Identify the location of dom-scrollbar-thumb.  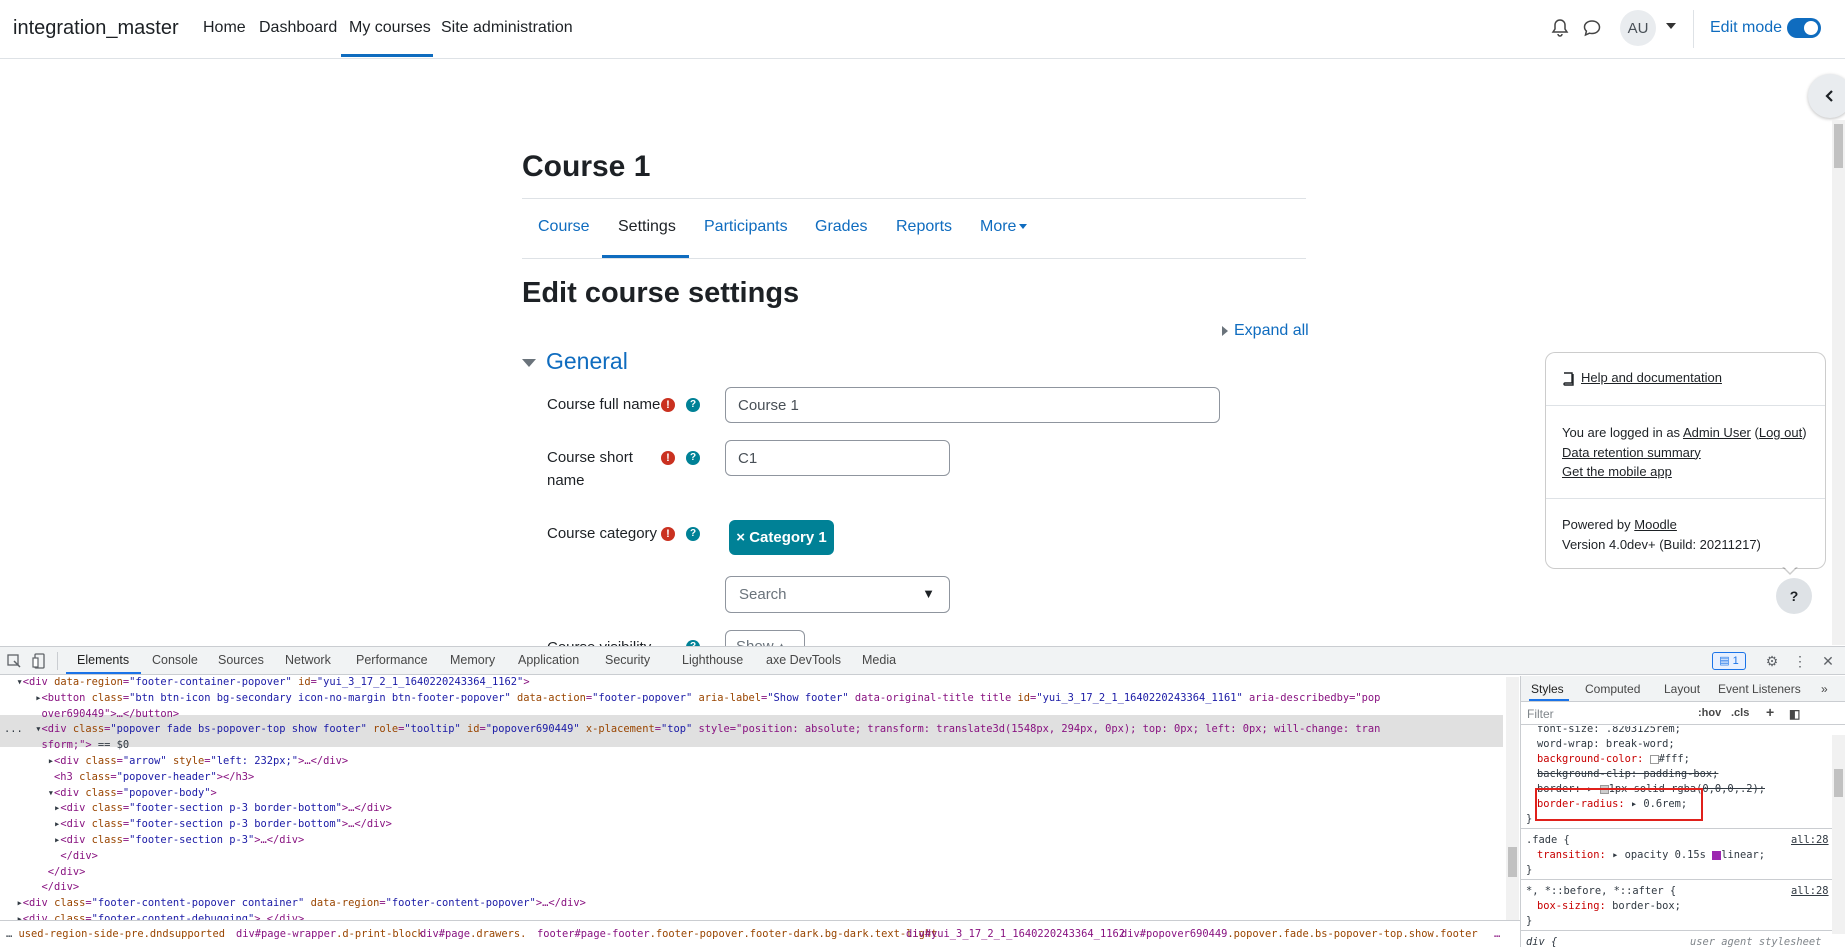
(1512, 862).